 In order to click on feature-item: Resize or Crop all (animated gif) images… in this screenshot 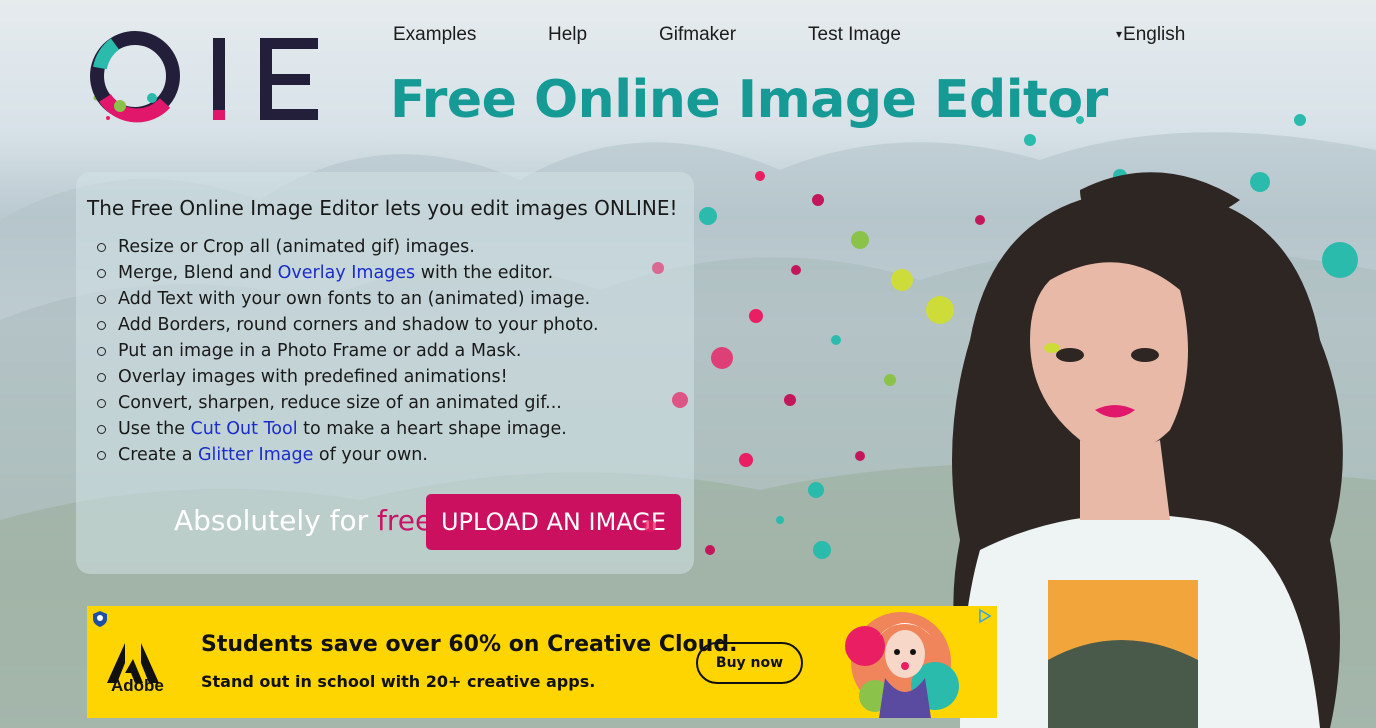, I will do `click(347, 249)`.